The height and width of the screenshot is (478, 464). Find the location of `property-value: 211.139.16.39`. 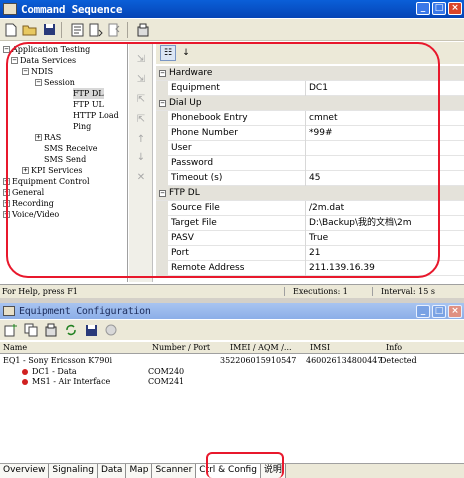

property-value: 211.139.16.39 is located at coordinates (385, 268).